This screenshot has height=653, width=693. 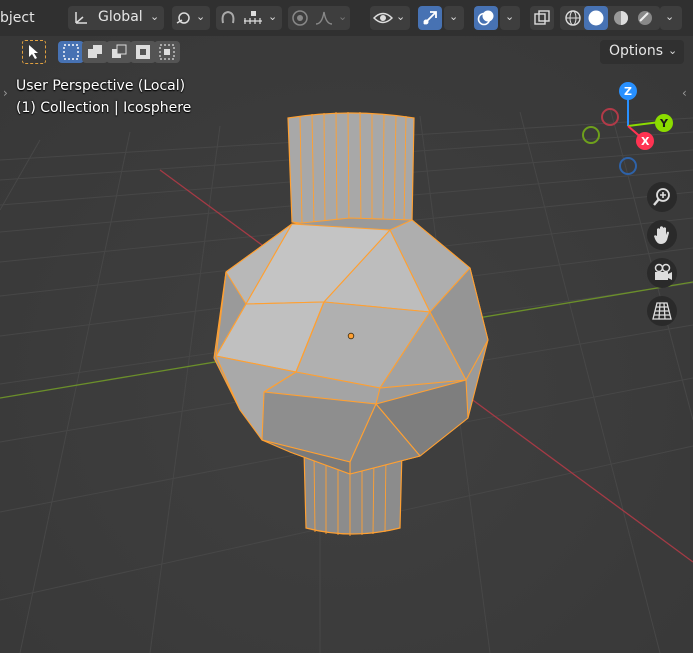 I want to click on transform-orientation-dropdown: Global ⌄, so click(x=116, y=18).